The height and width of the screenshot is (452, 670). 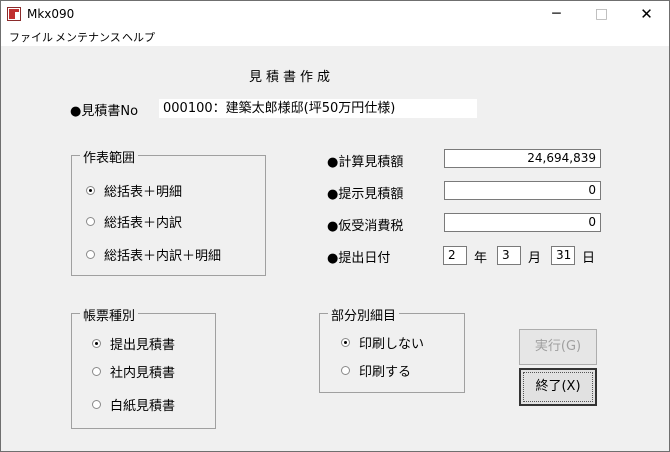 I want to click on estimate-no-field: 000100：建築太郎様邸(坪50万円仕様), so click(x=318, y=108).